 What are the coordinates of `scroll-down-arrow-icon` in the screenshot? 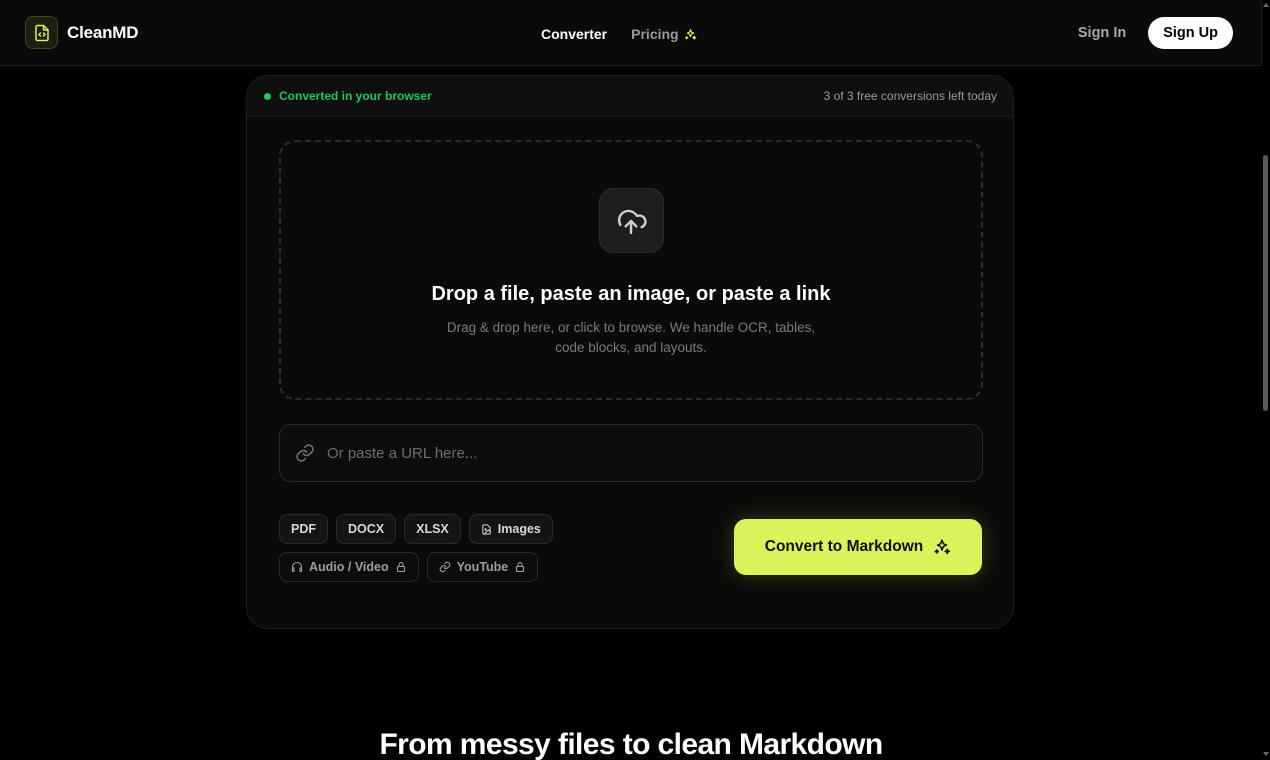 It's located at (1266, 754).